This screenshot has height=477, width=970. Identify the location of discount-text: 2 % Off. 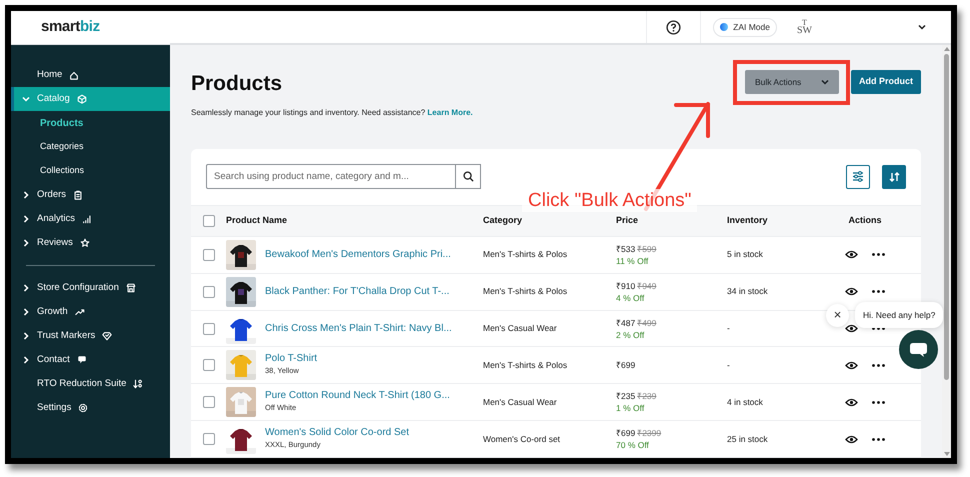
(631, 334).